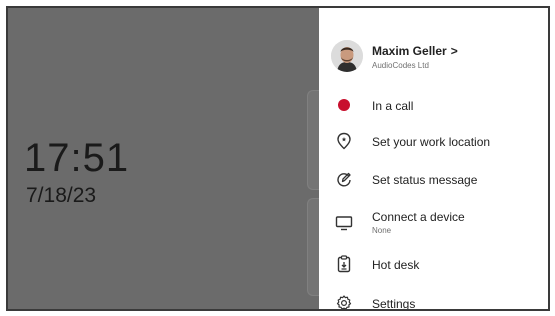  What do you see at coordinates (400, 65) in the screenshot?
I see `profile-organization: AudioCodes Ltd` at bounding box center [400, 65].